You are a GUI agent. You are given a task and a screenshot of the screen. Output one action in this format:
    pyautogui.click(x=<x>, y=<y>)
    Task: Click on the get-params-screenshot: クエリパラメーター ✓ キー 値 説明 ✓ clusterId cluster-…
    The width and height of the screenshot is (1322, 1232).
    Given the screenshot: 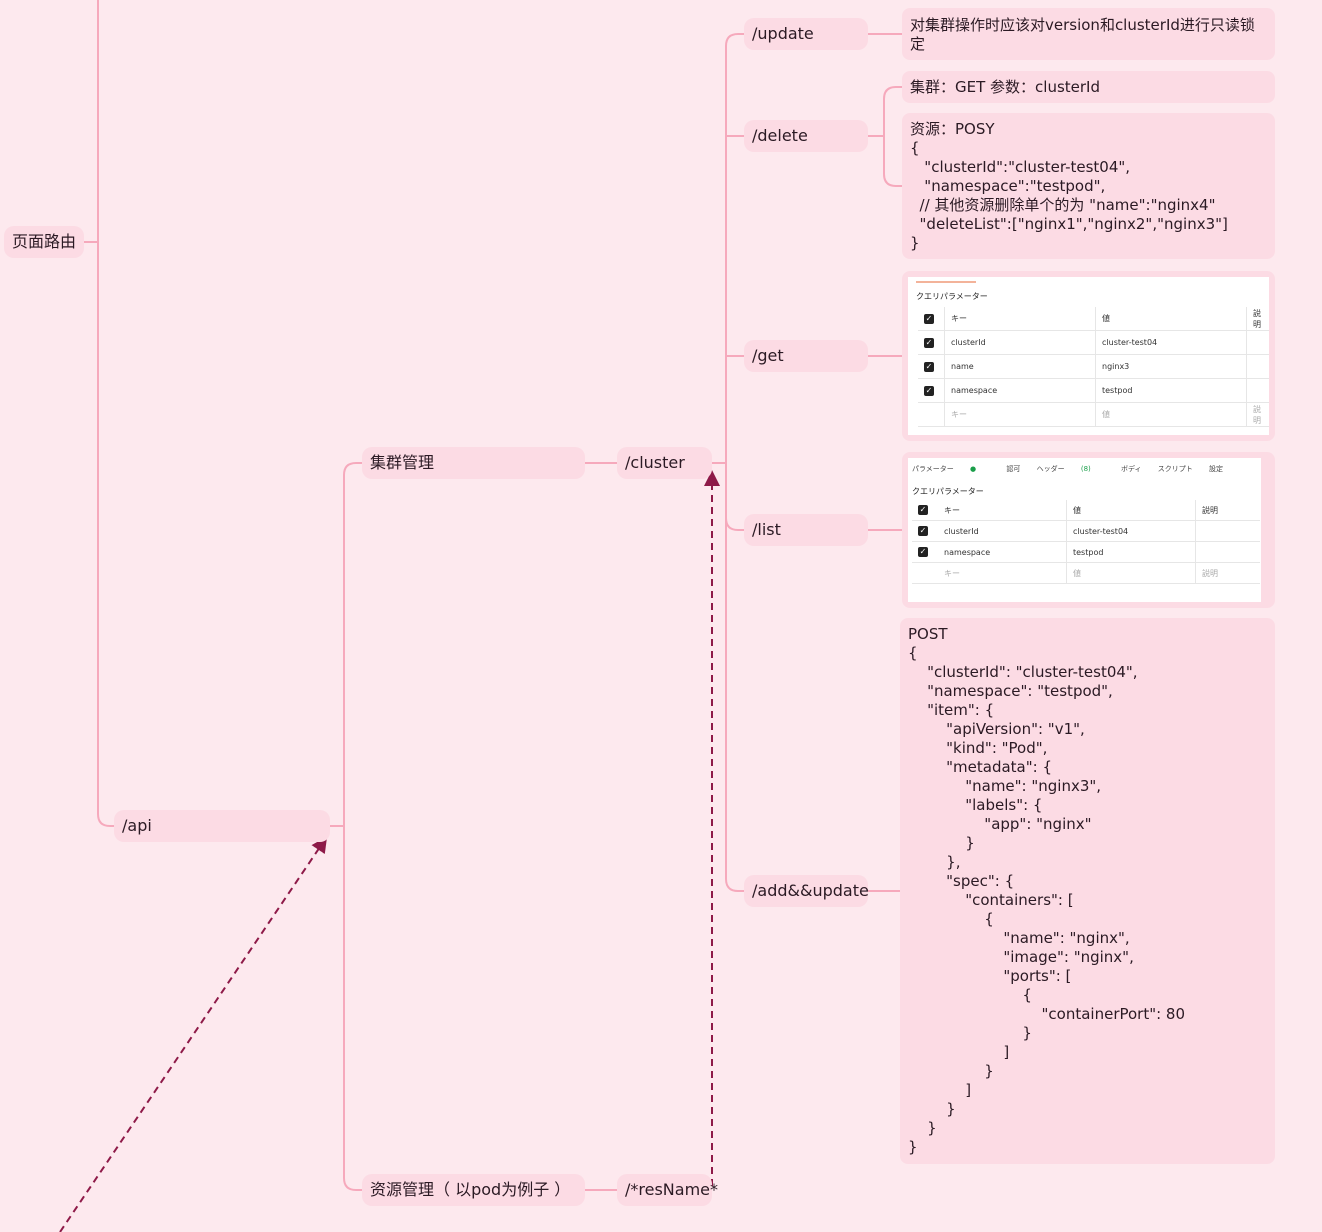 What is the action you would take?
    pyautogui.click(x=1088, y=356)
    